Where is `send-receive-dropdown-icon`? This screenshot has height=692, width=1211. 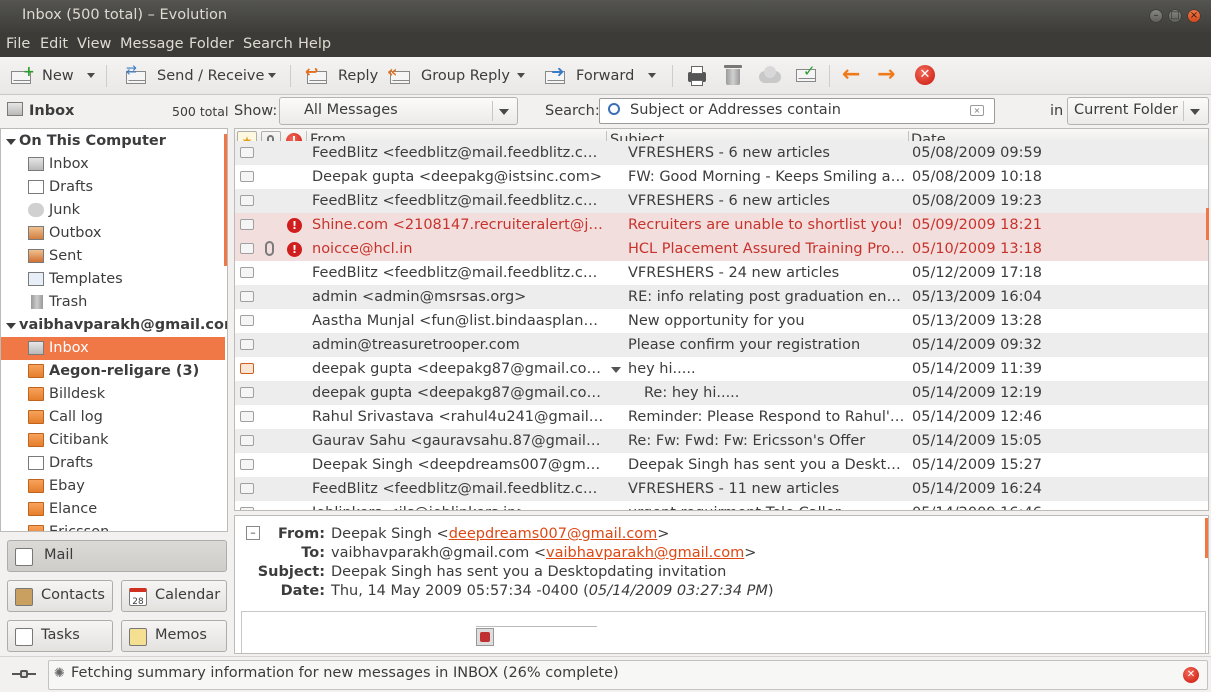 send-receive-dropdown-icon is located at coordinates (272, 75).